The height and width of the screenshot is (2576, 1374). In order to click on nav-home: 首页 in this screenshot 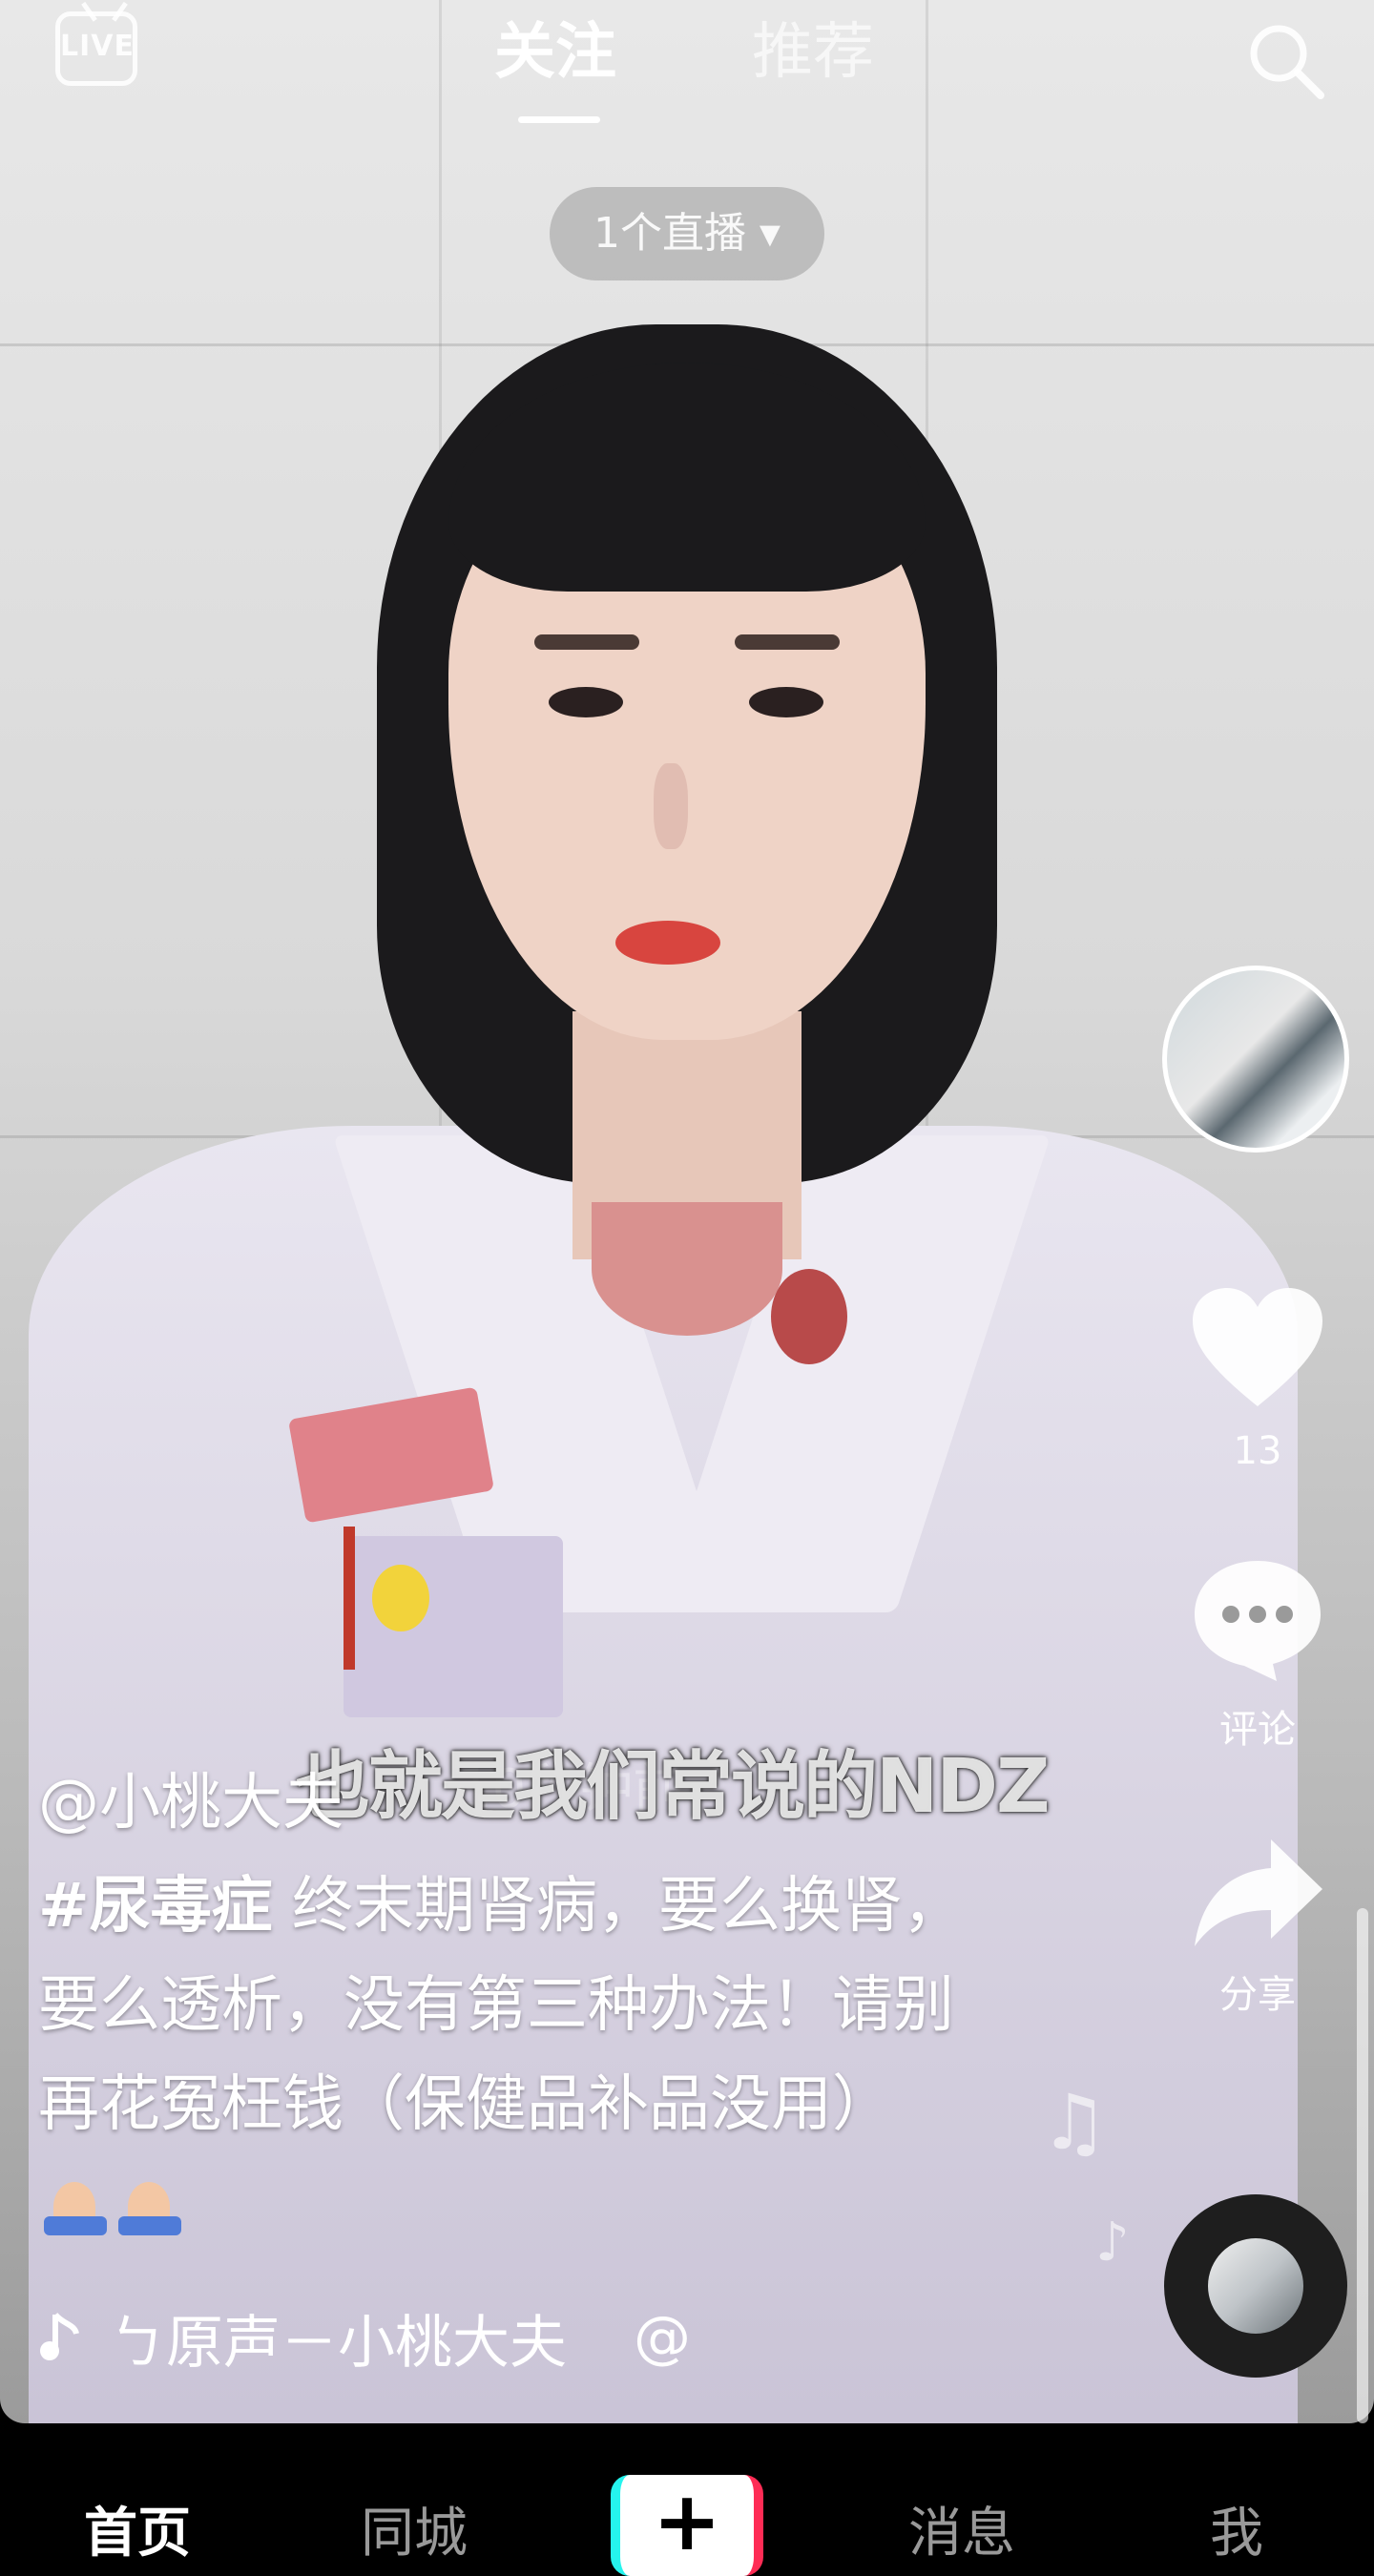, I will do `click(138, 2528)`.